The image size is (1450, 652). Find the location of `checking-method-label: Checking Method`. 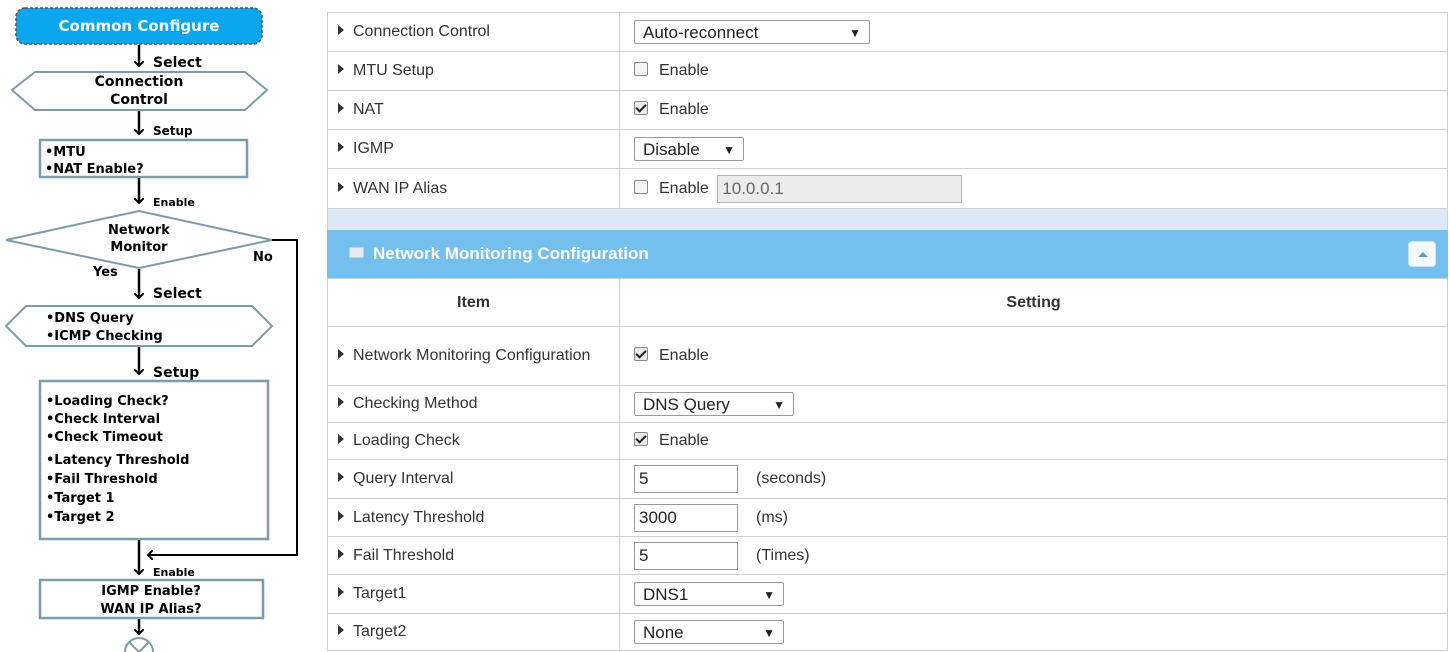

checking-method-label: Checking Method is located at coordinates (415, 403).